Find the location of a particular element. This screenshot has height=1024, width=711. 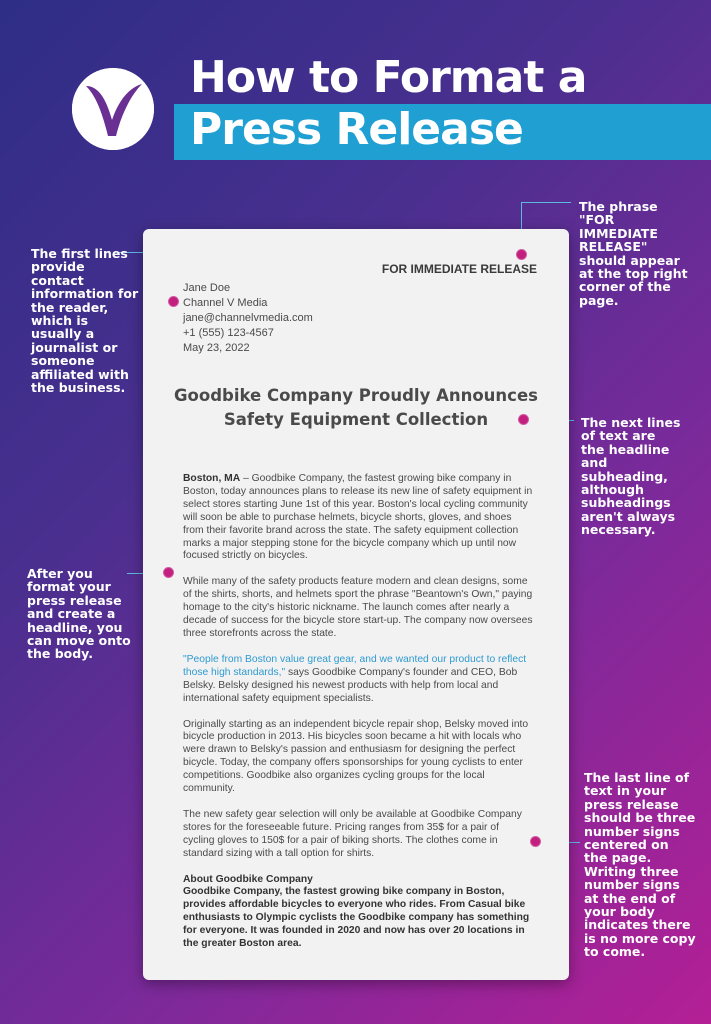

marker-contact-dot is located at coordinates (173, 301).